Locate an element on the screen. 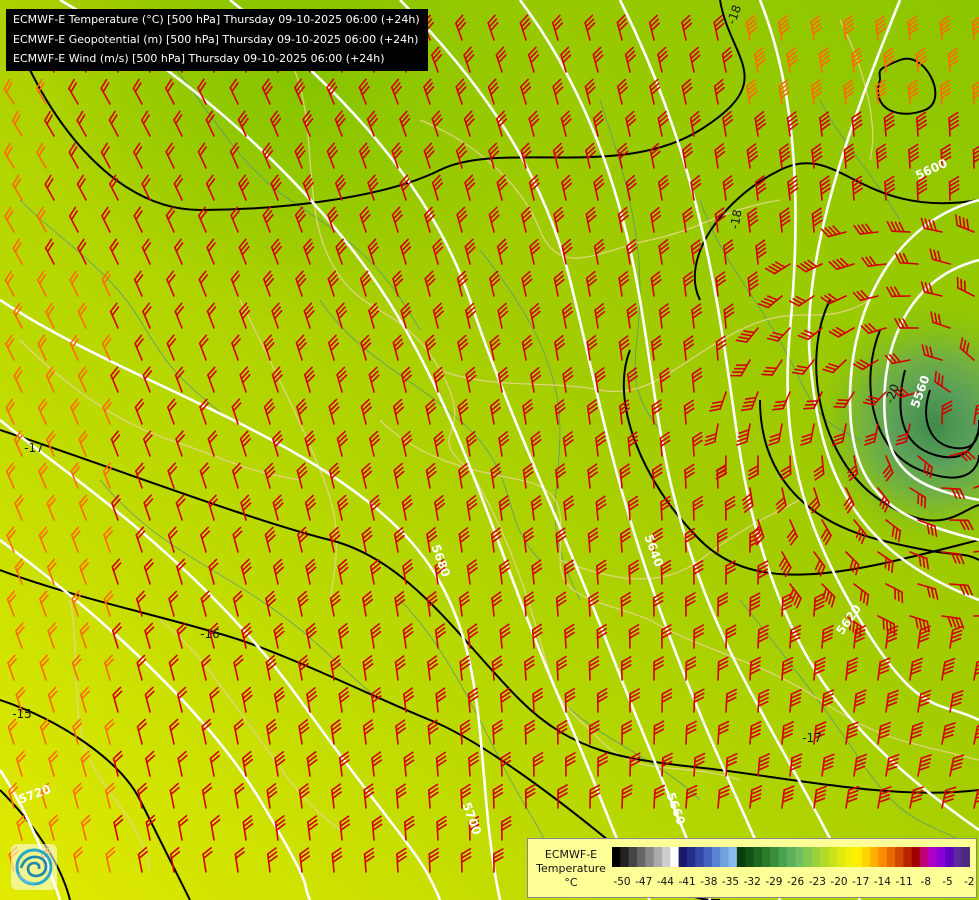 This screenshot has height=900, width=979. legend-tick: -14 is located at coordinates (882, 882).